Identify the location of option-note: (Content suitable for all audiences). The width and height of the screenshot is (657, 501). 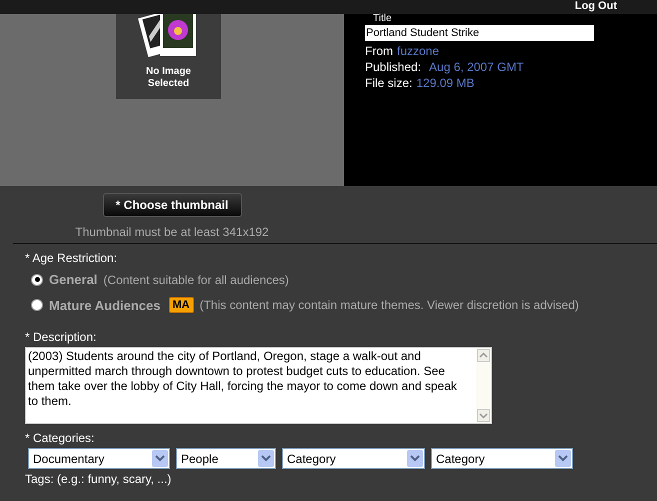
(196, 280).